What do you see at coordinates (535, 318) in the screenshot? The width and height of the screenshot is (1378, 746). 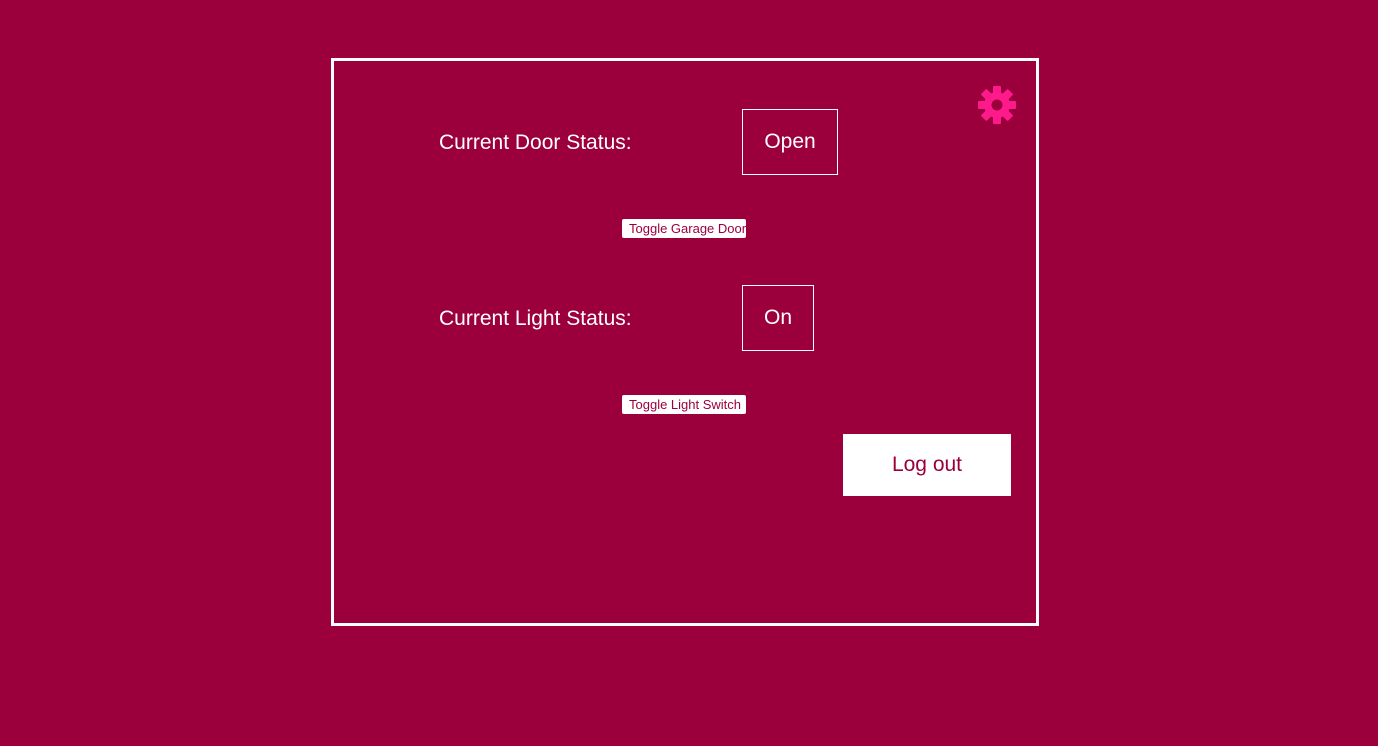 I see `light-status-label: Current Light Status:` at bounding box center [535, 318].